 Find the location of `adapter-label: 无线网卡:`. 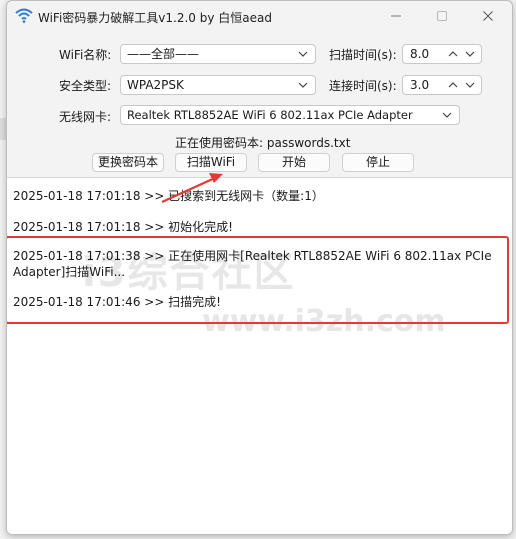

adapter-label: 无线网卡: is located at coordinates (85, 117).